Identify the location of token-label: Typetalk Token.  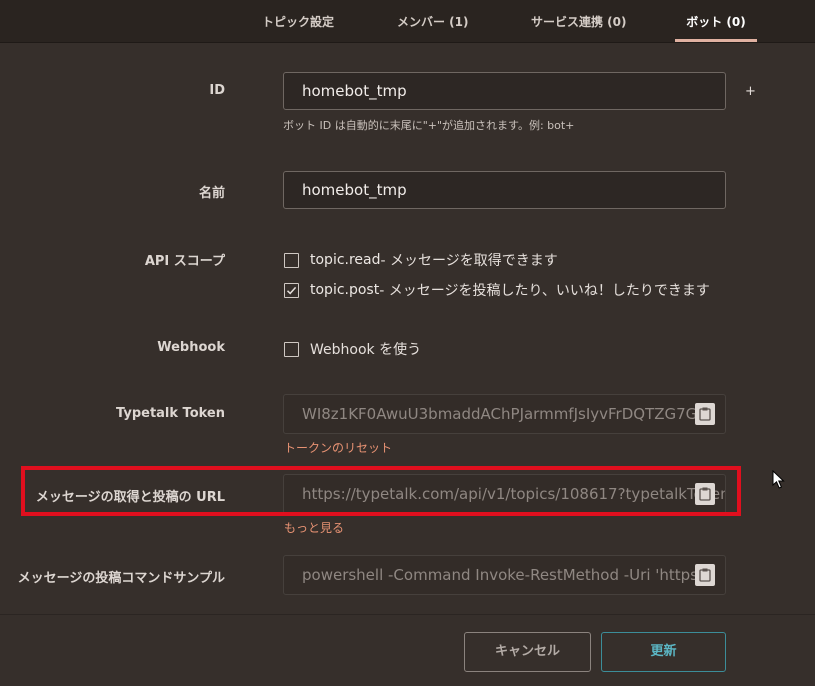
(170, 413).